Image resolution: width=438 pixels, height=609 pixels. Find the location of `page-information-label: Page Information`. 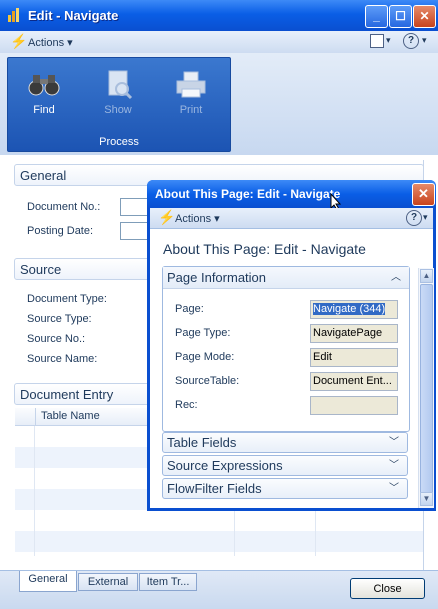

page-information-label: Page Information is located at coordinates (217, 277).